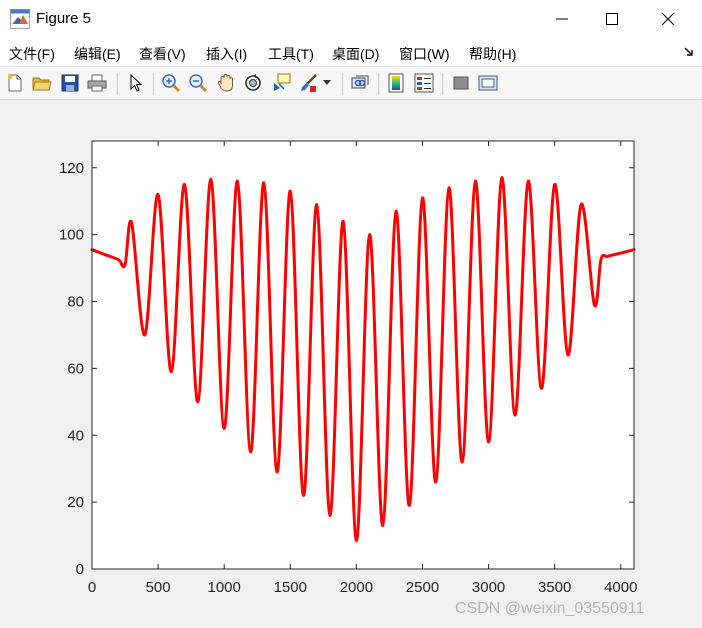 This screenshot has width=702, height=628. What do you see at coordinates (75, 435) in the screenshot?
I see `y-tick-label: 40` at bounding box center [75, 435].